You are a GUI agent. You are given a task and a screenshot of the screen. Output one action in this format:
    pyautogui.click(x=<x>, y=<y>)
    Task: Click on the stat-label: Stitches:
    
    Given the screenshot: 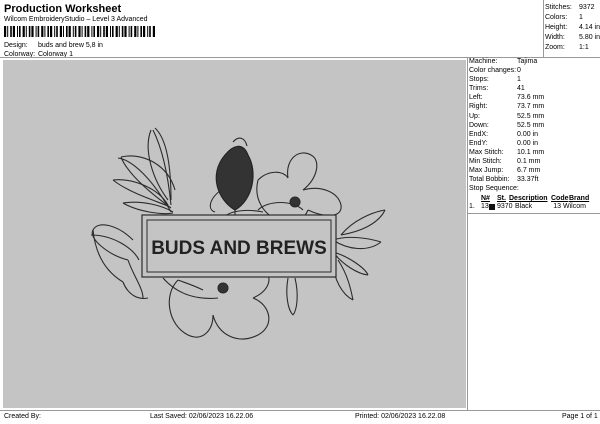 What is the action you would take?
    pyautogui.click(x=558, y=7)
    